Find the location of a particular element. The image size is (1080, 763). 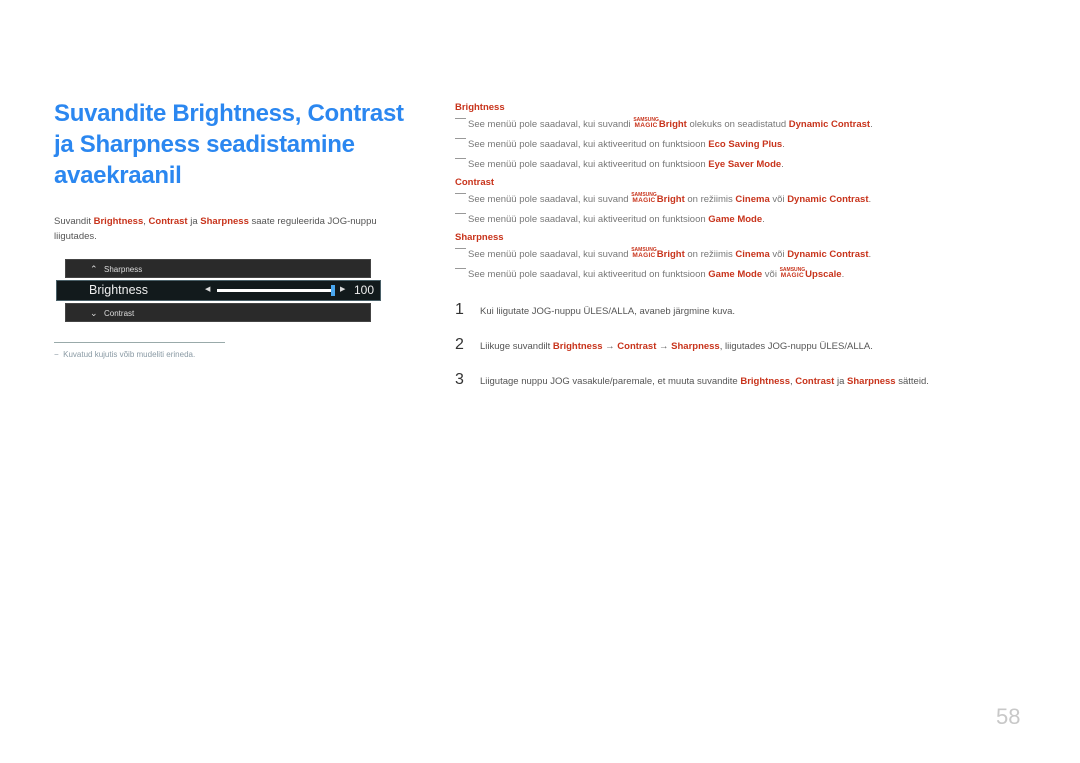

intro-contrast: Contrast is located at coordinates (168, 221).